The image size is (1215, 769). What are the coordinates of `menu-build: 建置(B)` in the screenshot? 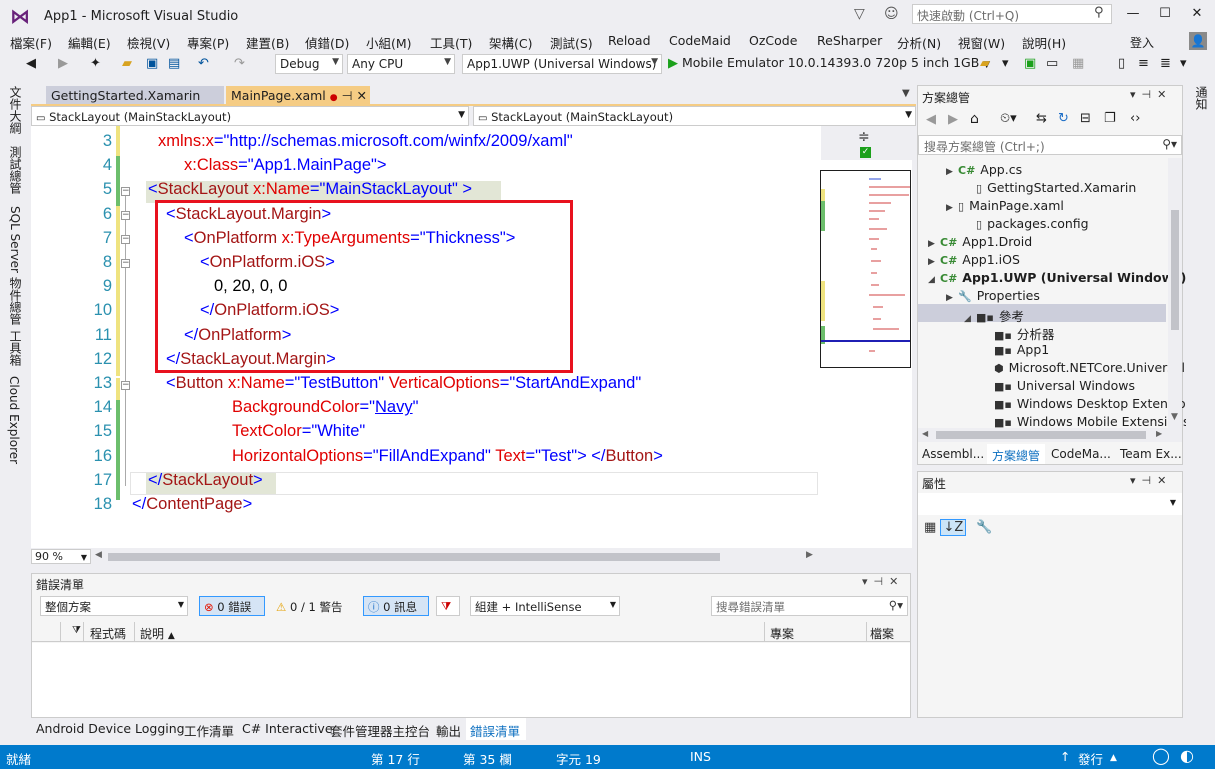 It's located at (267, 42).